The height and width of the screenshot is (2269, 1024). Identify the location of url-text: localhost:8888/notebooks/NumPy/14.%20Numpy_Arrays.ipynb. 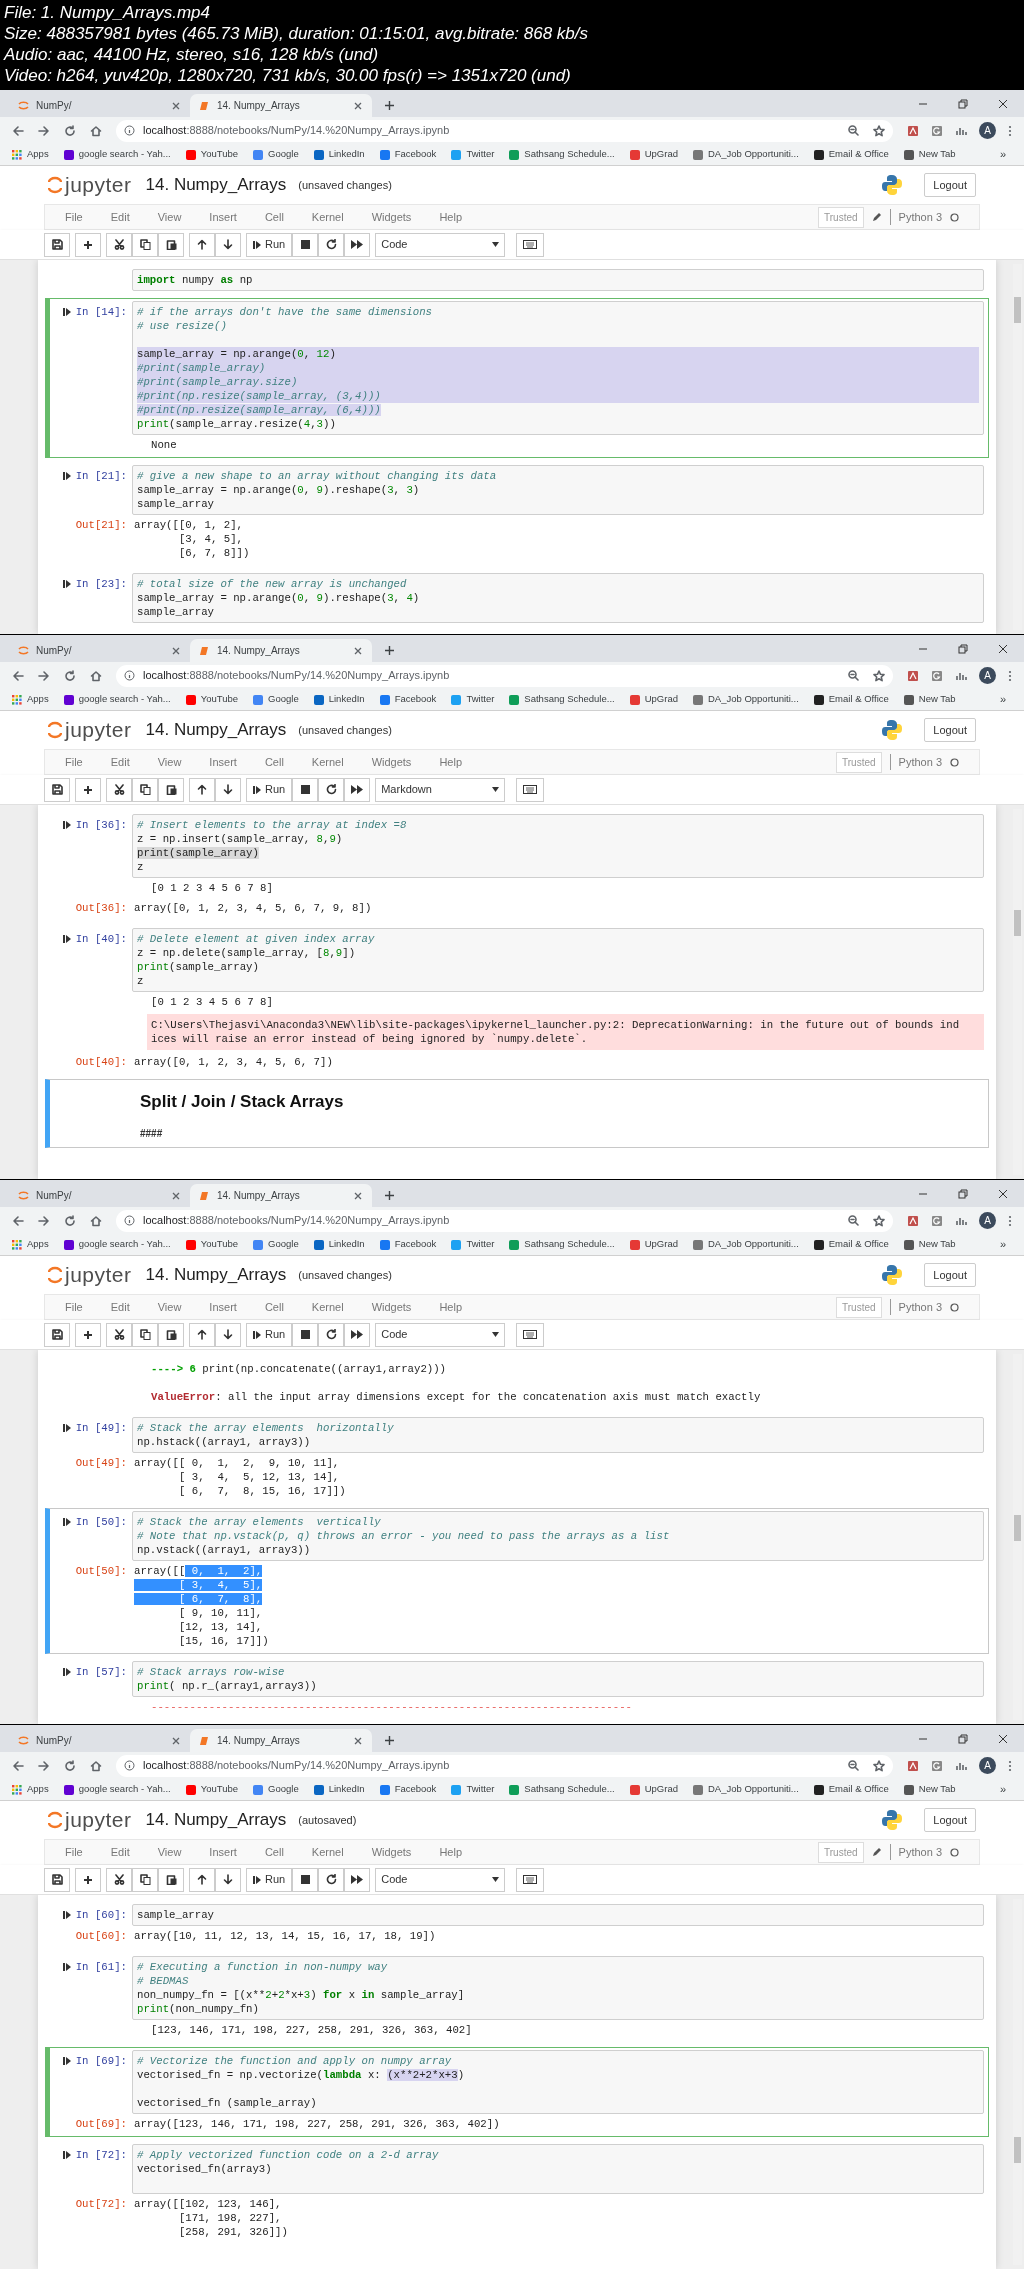
(296, 1765).